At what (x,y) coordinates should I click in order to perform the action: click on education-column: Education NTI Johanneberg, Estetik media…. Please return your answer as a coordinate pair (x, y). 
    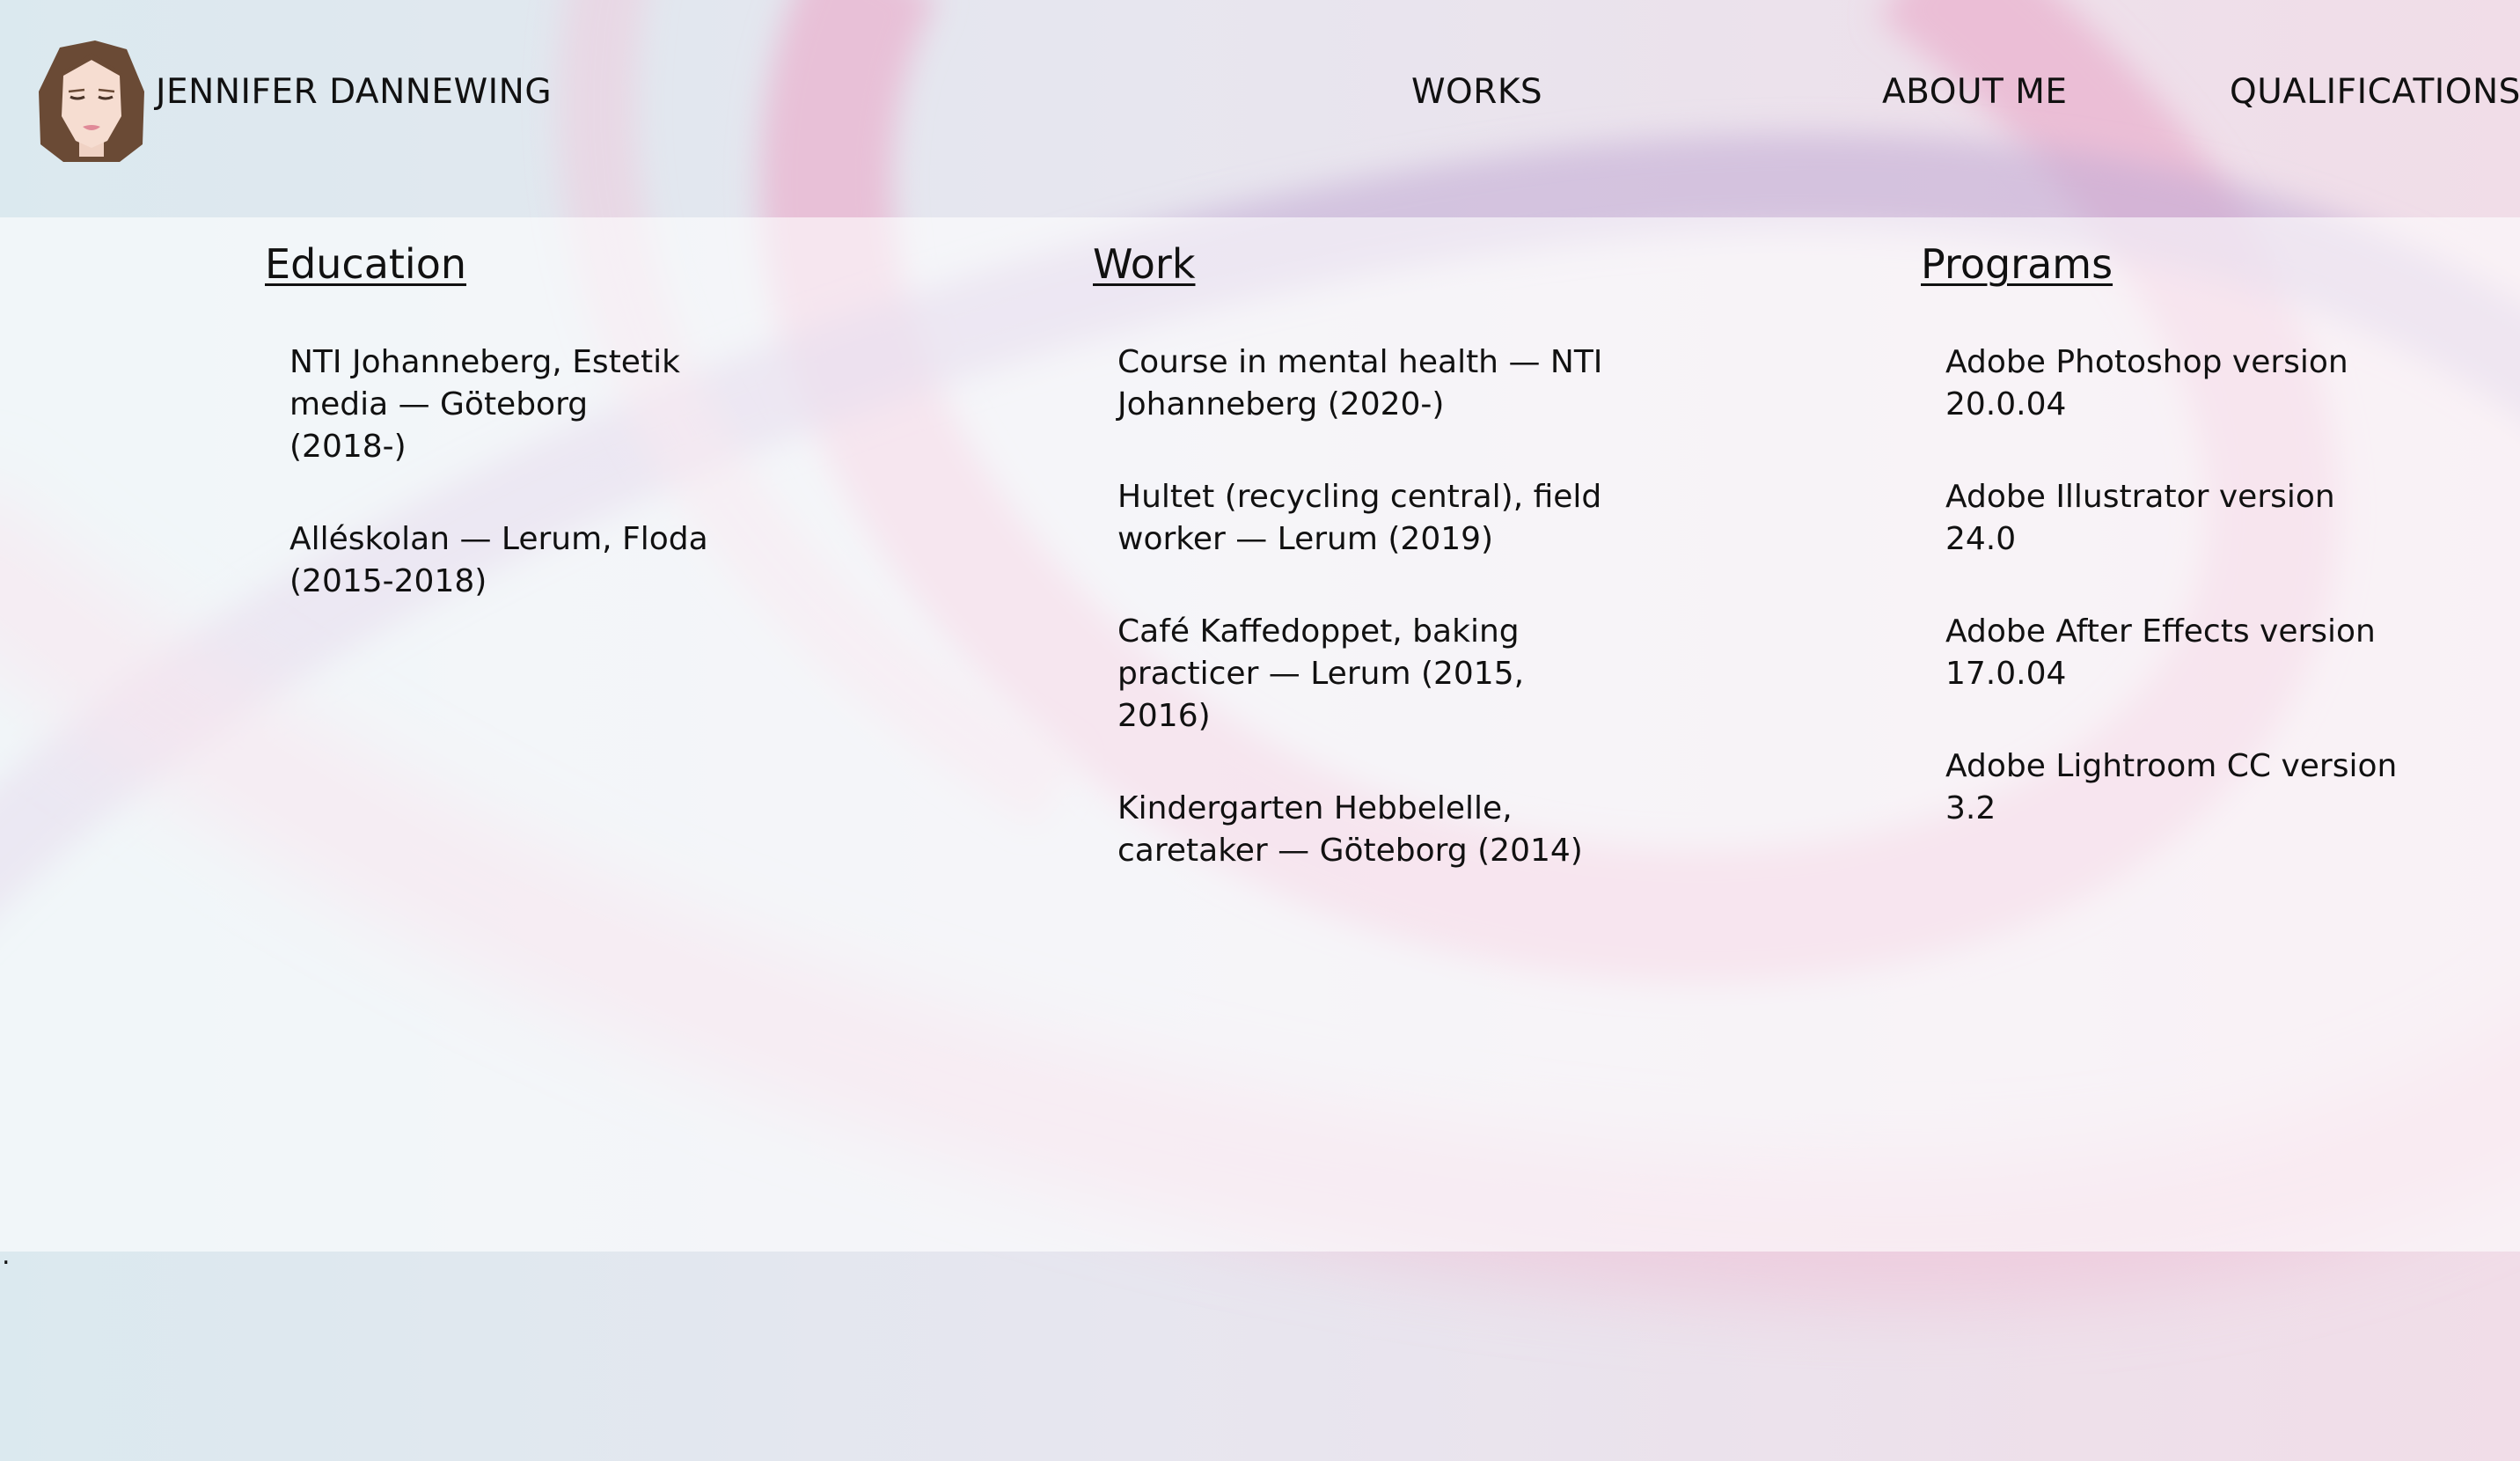
    Looking at the image, I should click on (529, 445).